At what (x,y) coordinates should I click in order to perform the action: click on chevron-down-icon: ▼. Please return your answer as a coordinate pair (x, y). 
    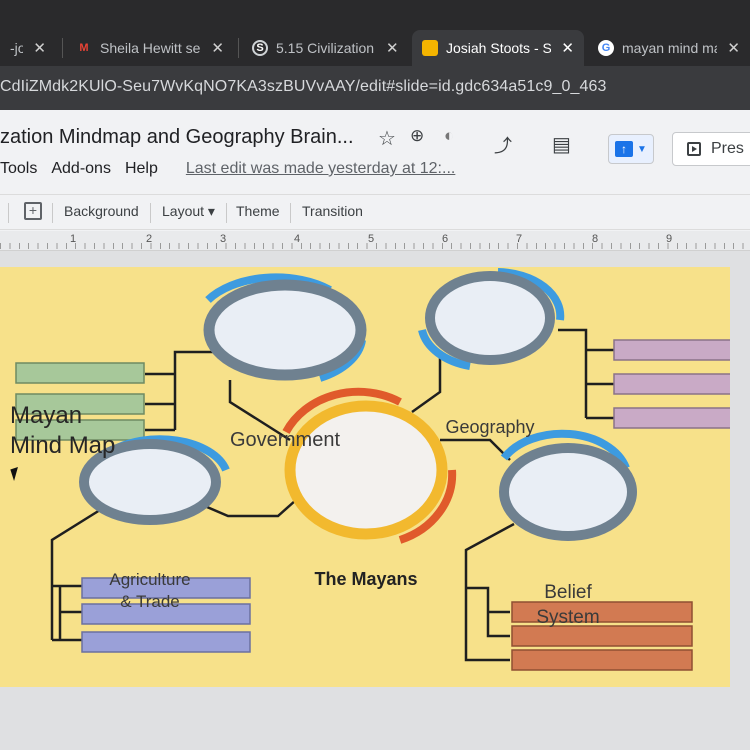
    Looking at the image, I should click on (642, 149).